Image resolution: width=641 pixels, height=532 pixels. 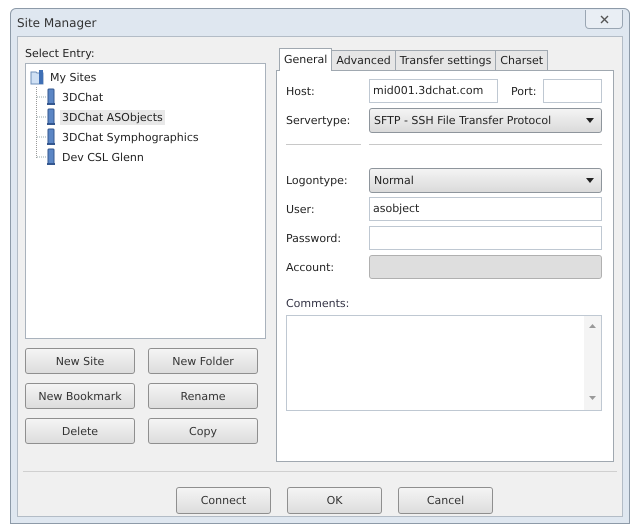 I want to click on window-title: Site Manager, so click(x=56, y=23).